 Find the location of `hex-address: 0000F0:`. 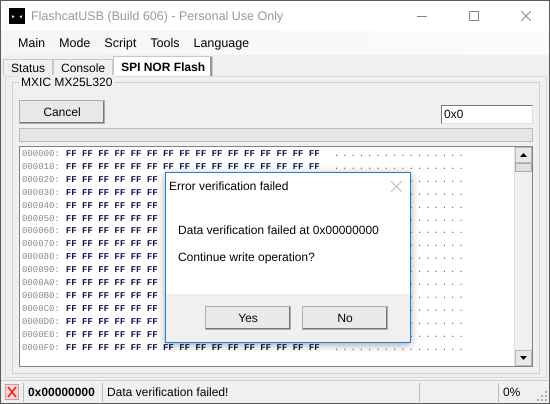

hex-address: 0000F0: is located at coordinates (41, 348).